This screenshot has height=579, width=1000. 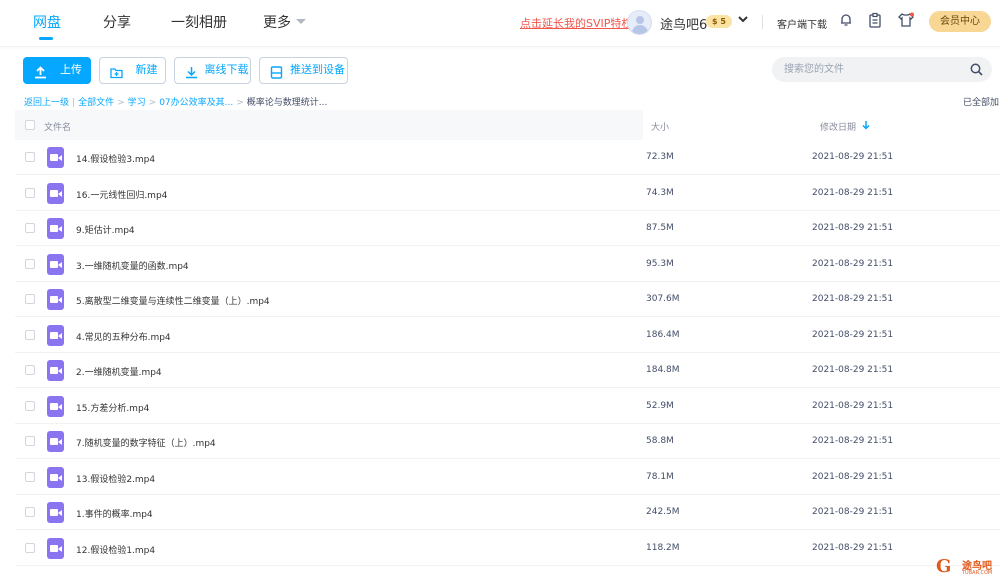 I want to click on search-input, so click(x=874, y=69).